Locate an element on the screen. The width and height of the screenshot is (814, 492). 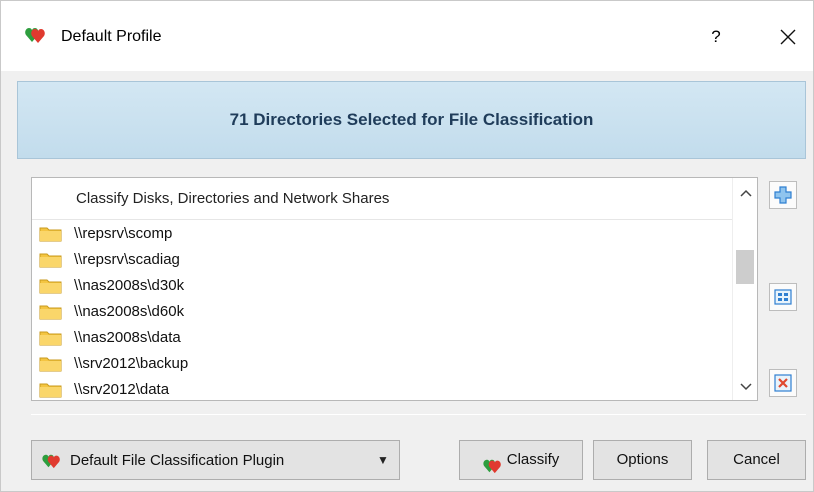
close-button is located at coordinates (788, 37).